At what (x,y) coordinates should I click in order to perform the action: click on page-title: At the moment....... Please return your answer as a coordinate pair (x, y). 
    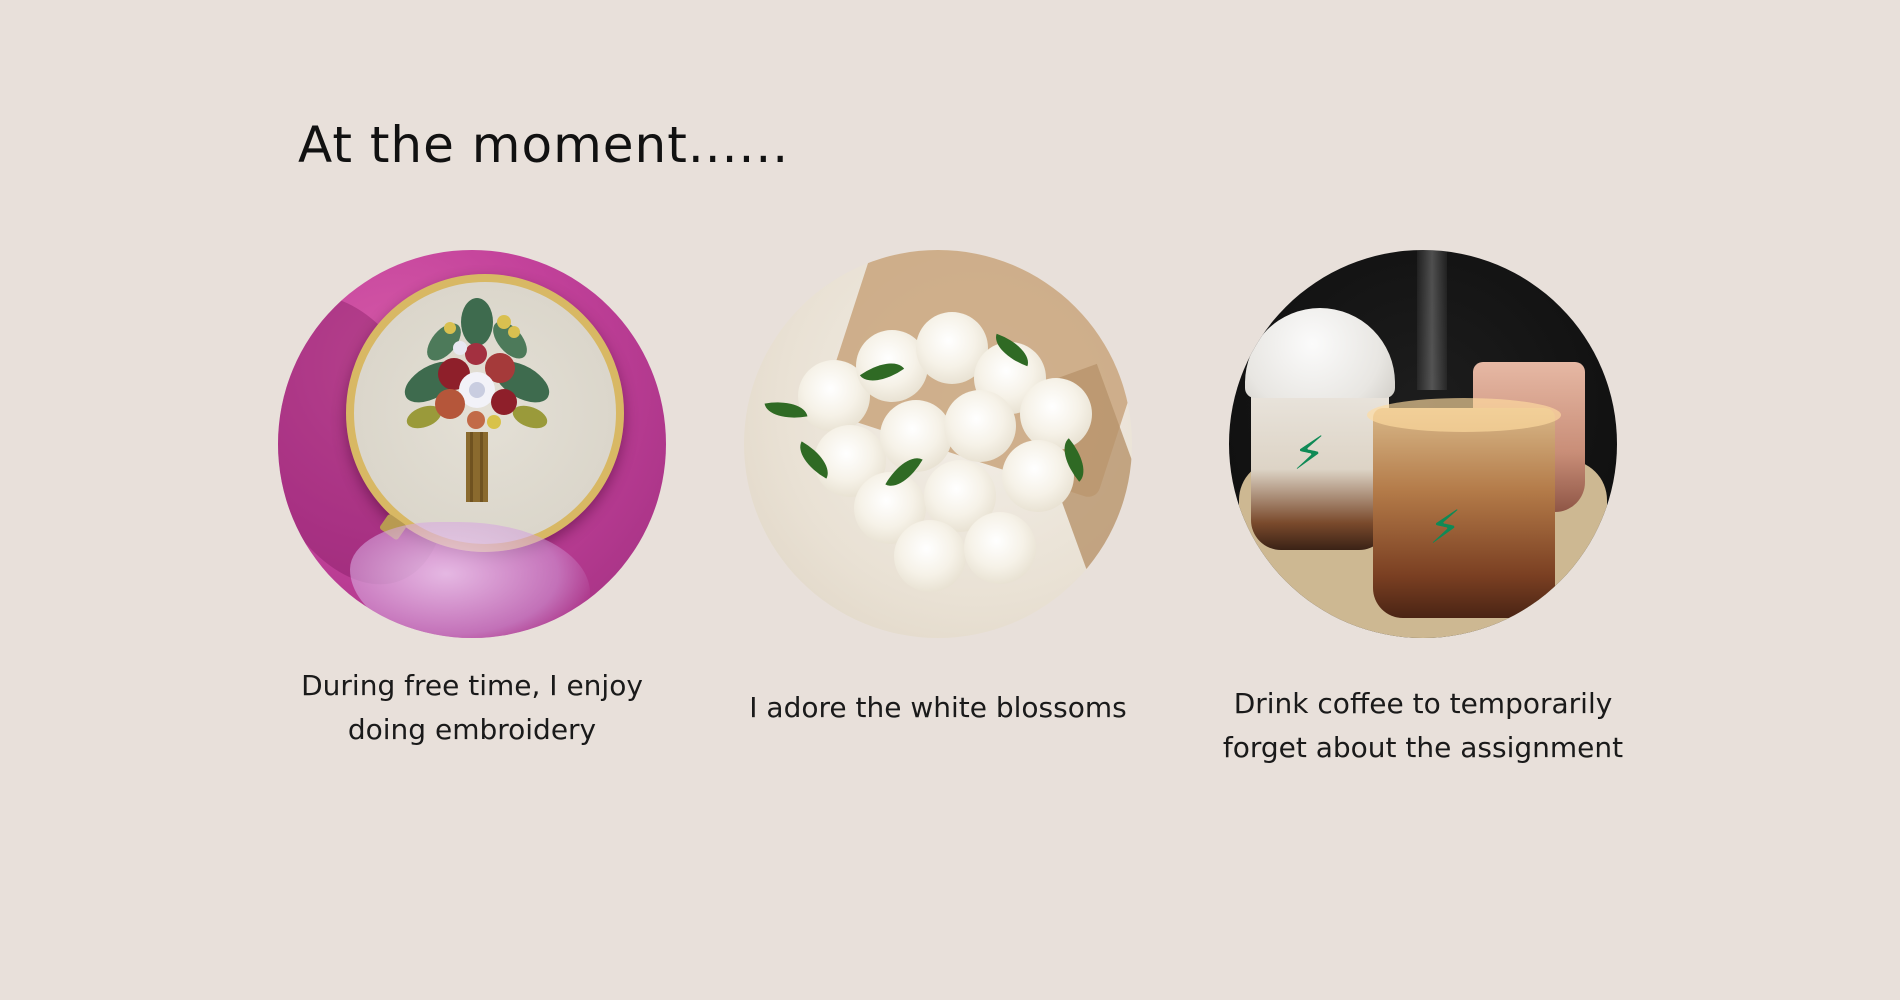
    Looking at the image, I should click on (544, 145).